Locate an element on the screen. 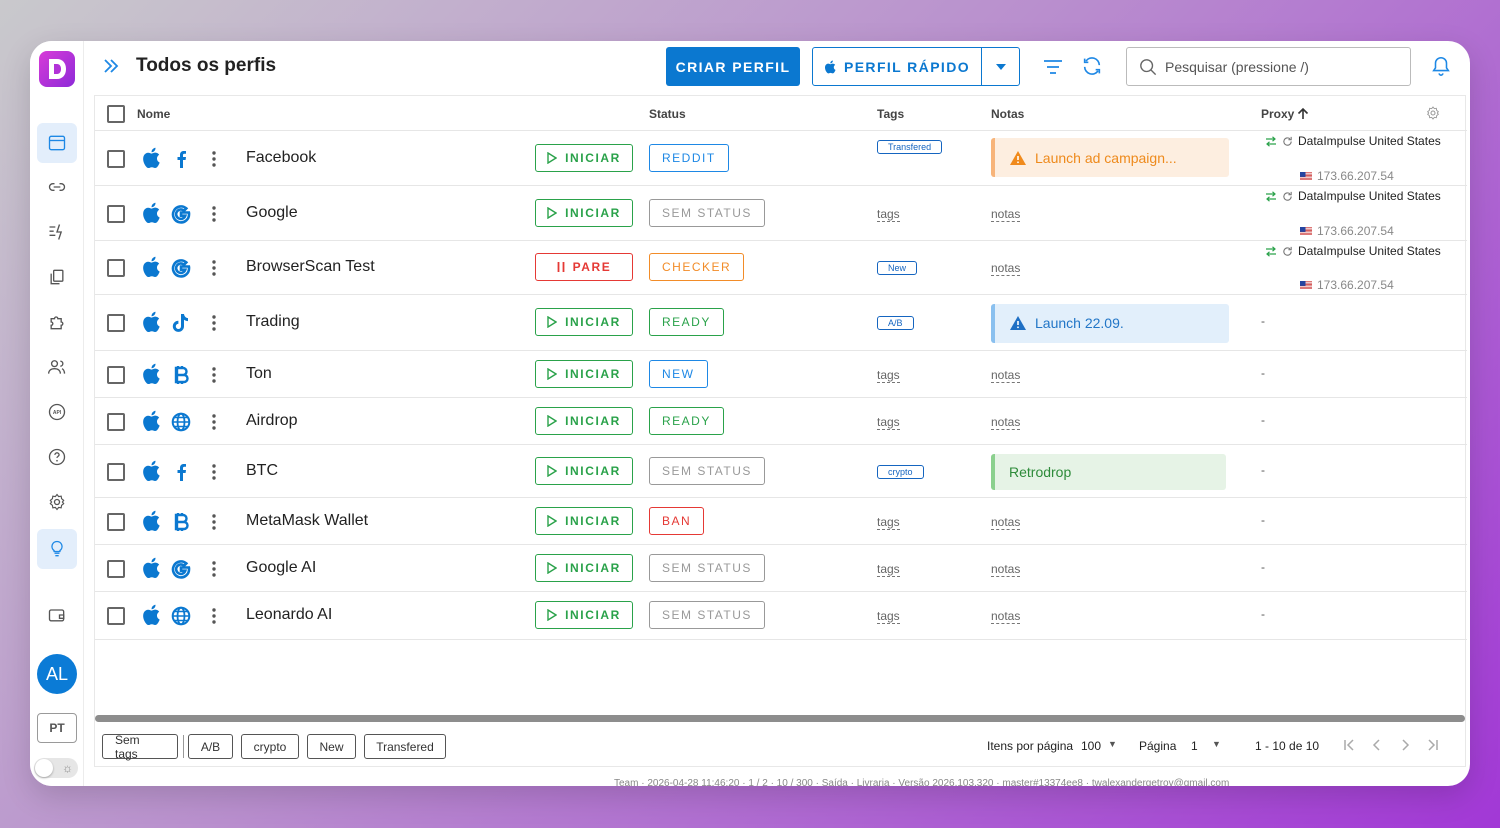 This screenshot has width=1500, height=828. sidebar-item-automation is located at coordinates (57, 232).